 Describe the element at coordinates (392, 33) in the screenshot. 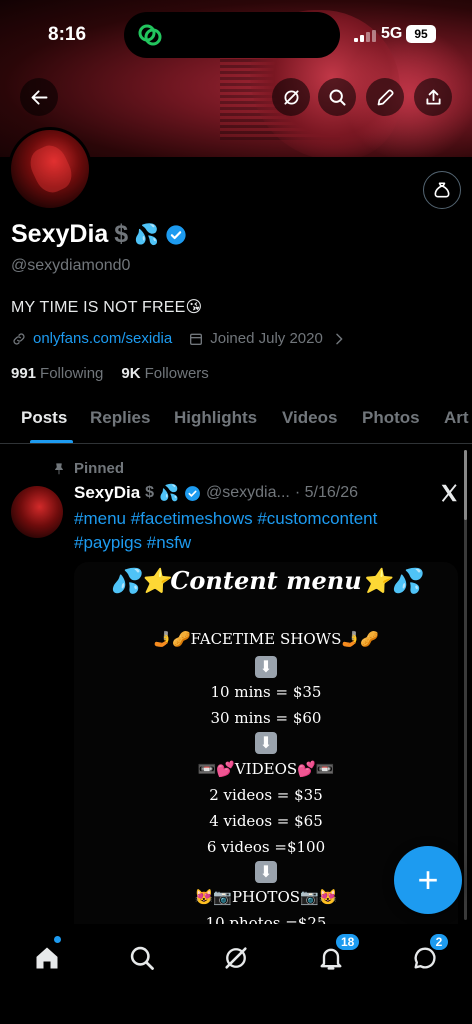

I see `network-type: 5G` at that location.